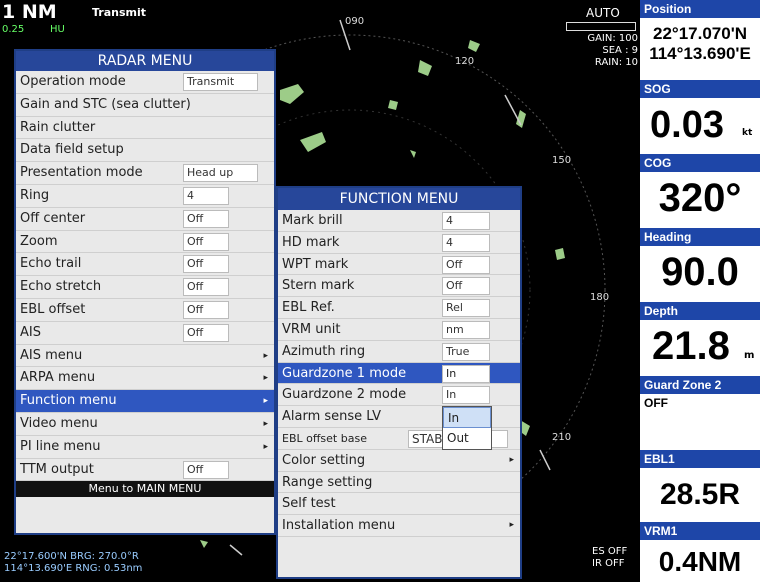 This screenshot has width=760, height=582. What do you see at coordinates (29, 12) in the screenshot?
I see `range-readout: 1 NM` at bounding box center [29, 12].